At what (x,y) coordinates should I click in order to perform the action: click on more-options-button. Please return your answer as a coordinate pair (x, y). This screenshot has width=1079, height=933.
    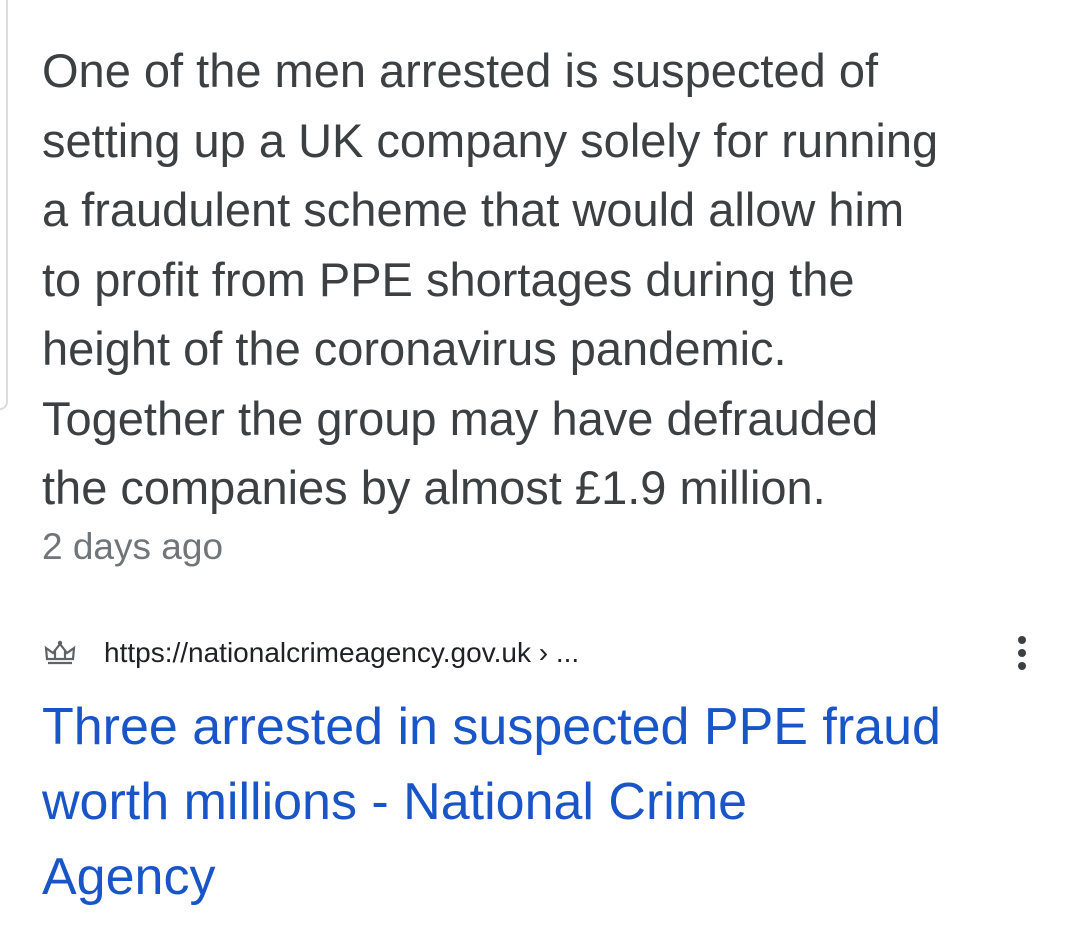
    Looking at the image, I should click on (1022, 653).